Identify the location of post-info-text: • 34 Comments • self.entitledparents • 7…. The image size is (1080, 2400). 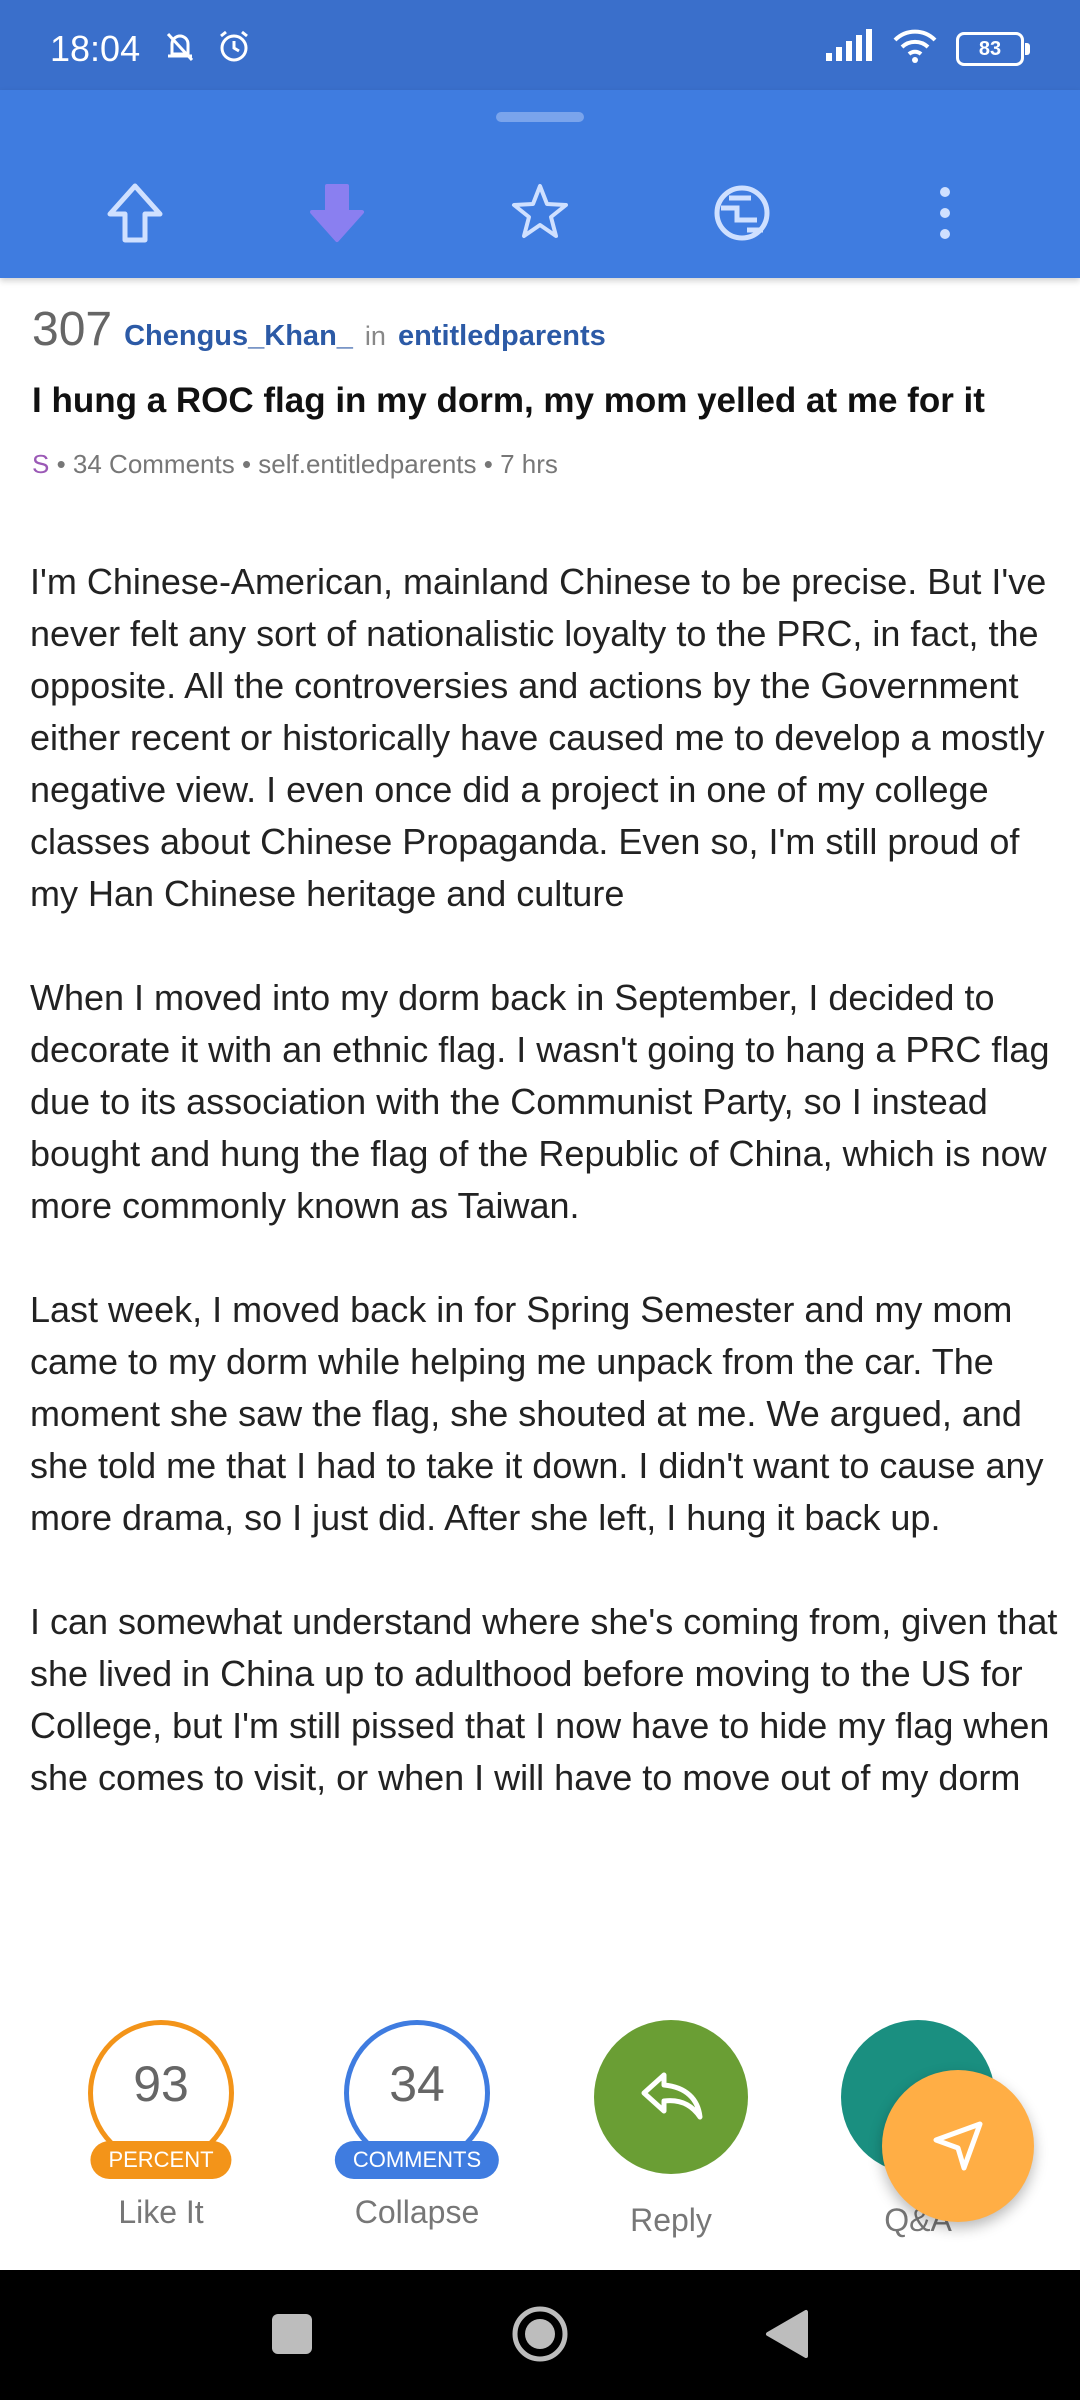
(303, 464).